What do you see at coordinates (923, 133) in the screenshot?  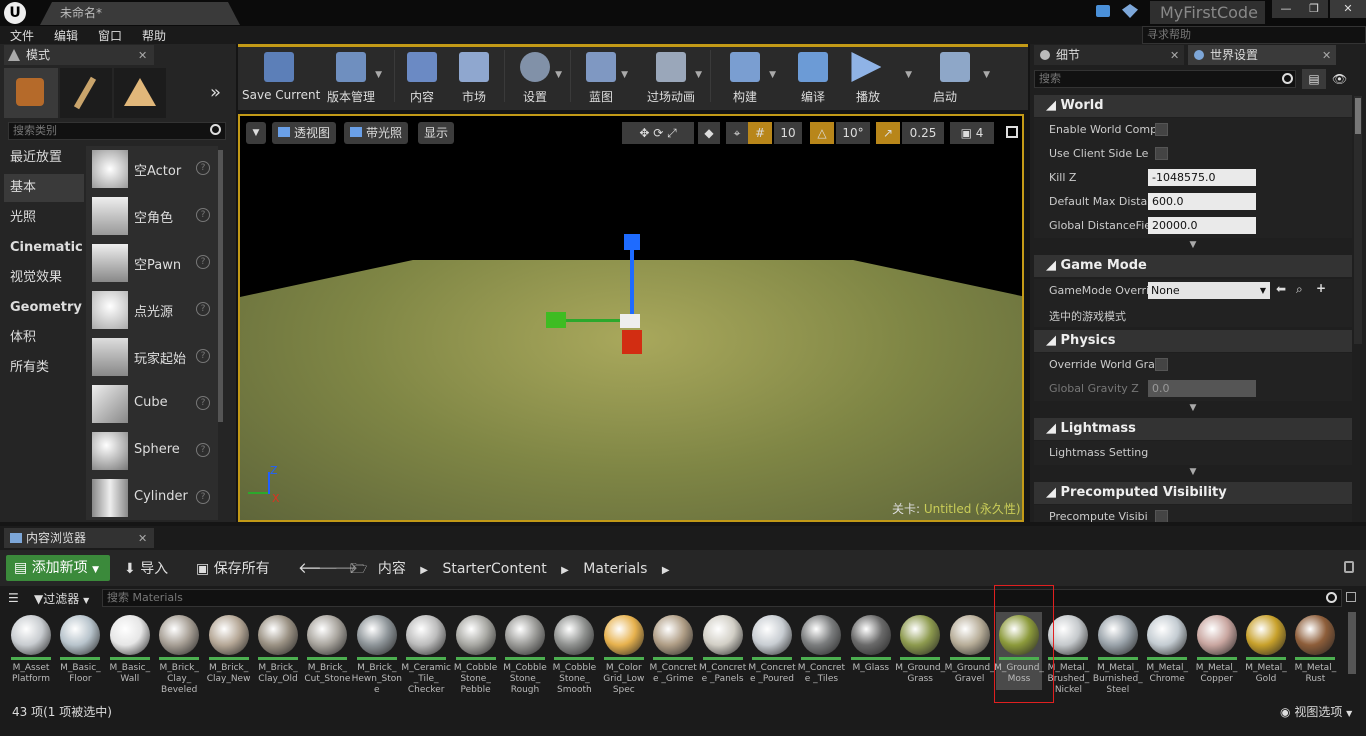 I see `scale-snap-value: 0.25` at bounding box center [923, 133].